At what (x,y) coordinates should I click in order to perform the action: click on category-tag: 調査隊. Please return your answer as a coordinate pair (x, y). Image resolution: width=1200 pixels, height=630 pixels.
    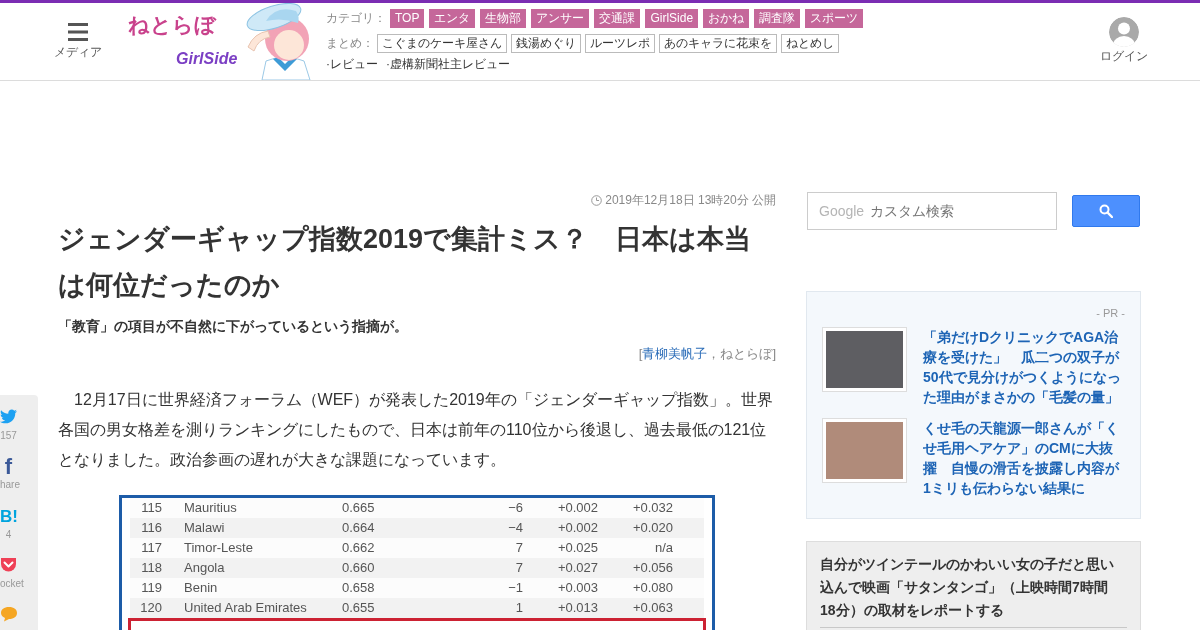
    Looking at the image, I should click on (777, 18).